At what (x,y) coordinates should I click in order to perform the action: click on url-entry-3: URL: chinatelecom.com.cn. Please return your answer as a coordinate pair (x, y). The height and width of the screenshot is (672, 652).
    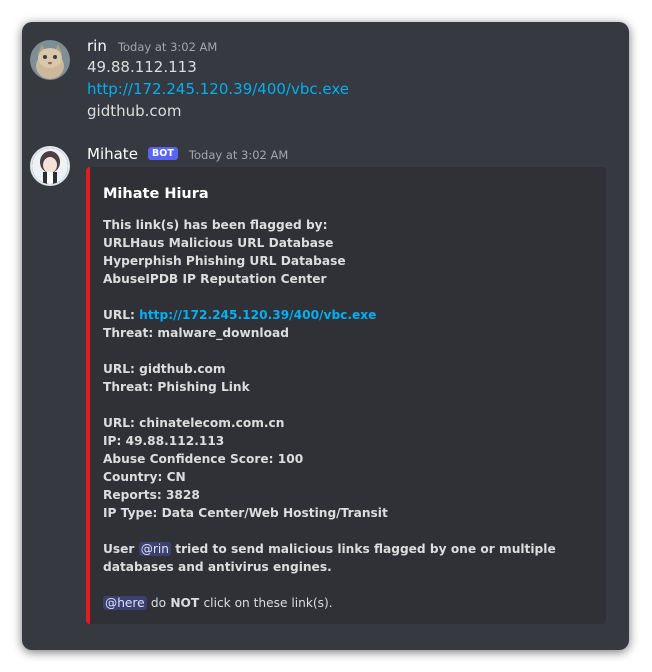
    Looking at the image, I should click on (194, 423).